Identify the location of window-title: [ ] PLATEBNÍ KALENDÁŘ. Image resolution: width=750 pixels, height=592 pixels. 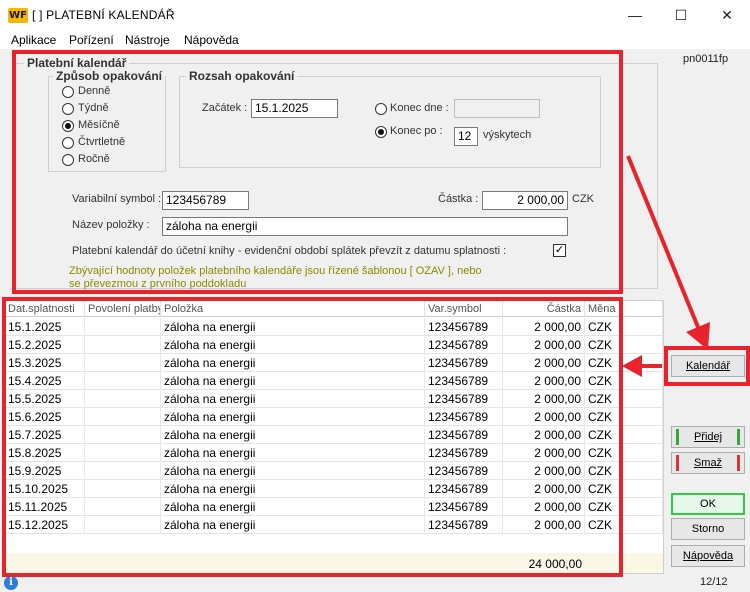
(103, 15).